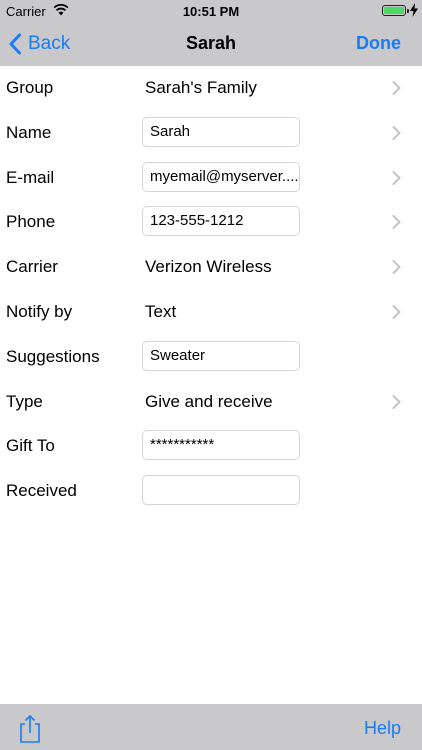  What do you see at coordinates (30, 177) in the screenshot?
I see `row-label: E-mail` at bounding box center [30, 177].